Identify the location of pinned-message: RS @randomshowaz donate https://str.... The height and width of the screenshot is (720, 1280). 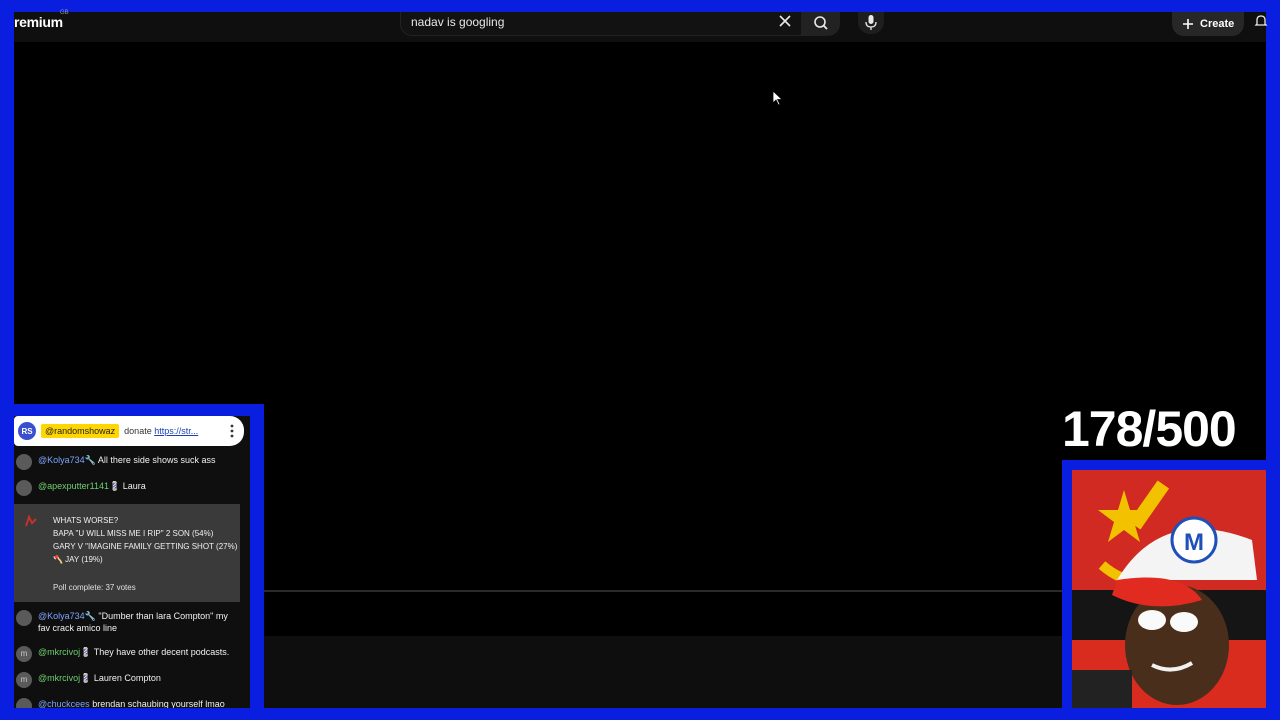
(129, 431).